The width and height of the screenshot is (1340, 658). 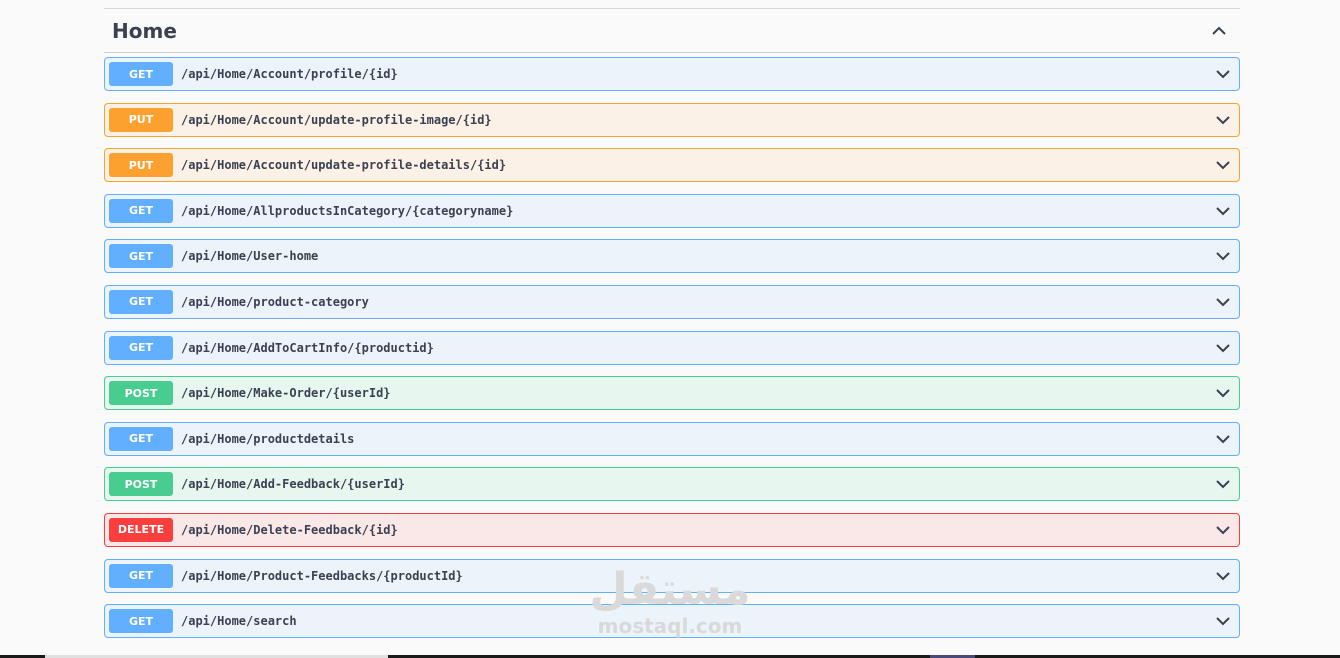 I want to click on operation-row: POST /api/Home/Make-Order/{userId}, so click(x=672, y=393).